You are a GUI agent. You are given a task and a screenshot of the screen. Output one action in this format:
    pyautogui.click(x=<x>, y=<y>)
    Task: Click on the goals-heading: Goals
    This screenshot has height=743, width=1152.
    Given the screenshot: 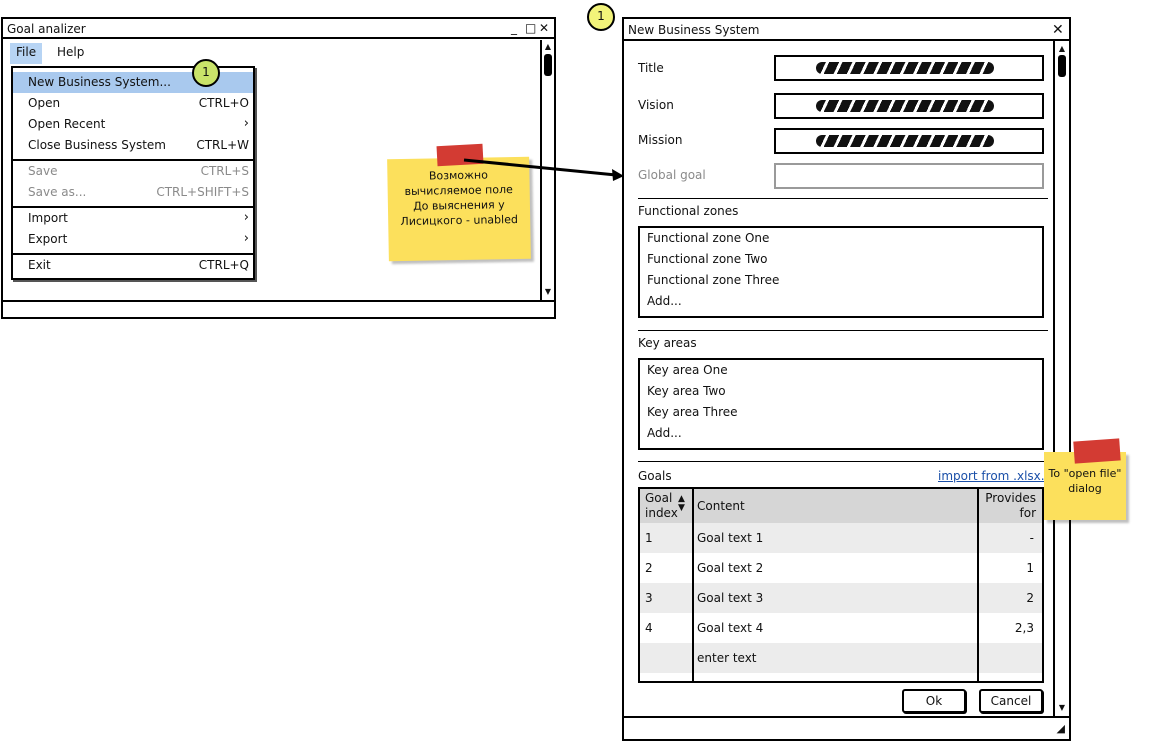 What is the action you would take?
    pyautogui.click(x=655, y=476)
    